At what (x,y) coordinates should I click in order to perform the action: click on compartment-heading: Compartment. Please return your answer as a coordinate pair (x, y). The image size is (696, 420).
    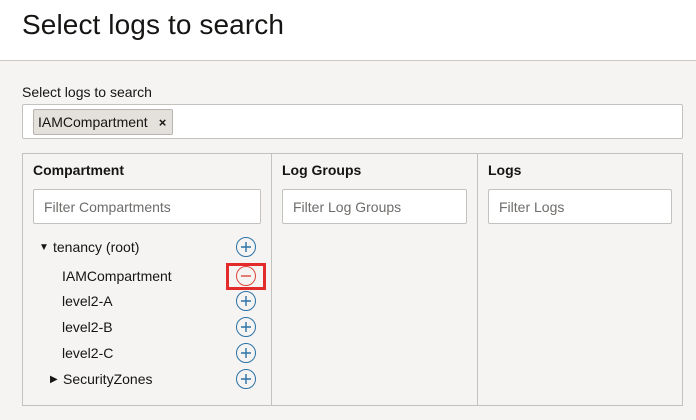
    Looking at the image, I should click on (79, 170).